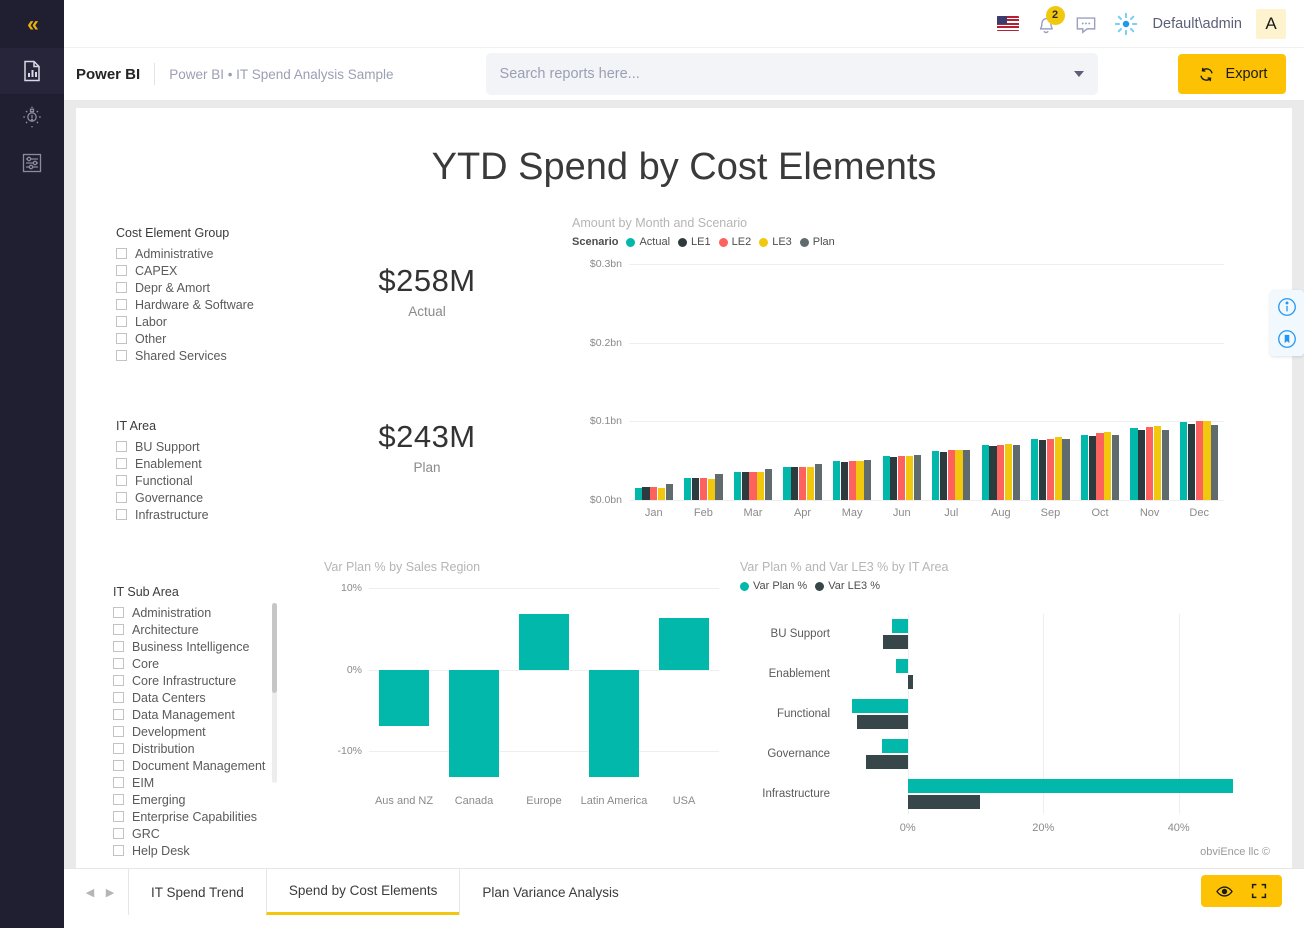 The height and width of the screenshot is (928, 1304). Describe the element at coordinates (281, 74) in the screenshot. I see `breadcrumb: Power BI • IT Spend Analysis Sample` at that location.